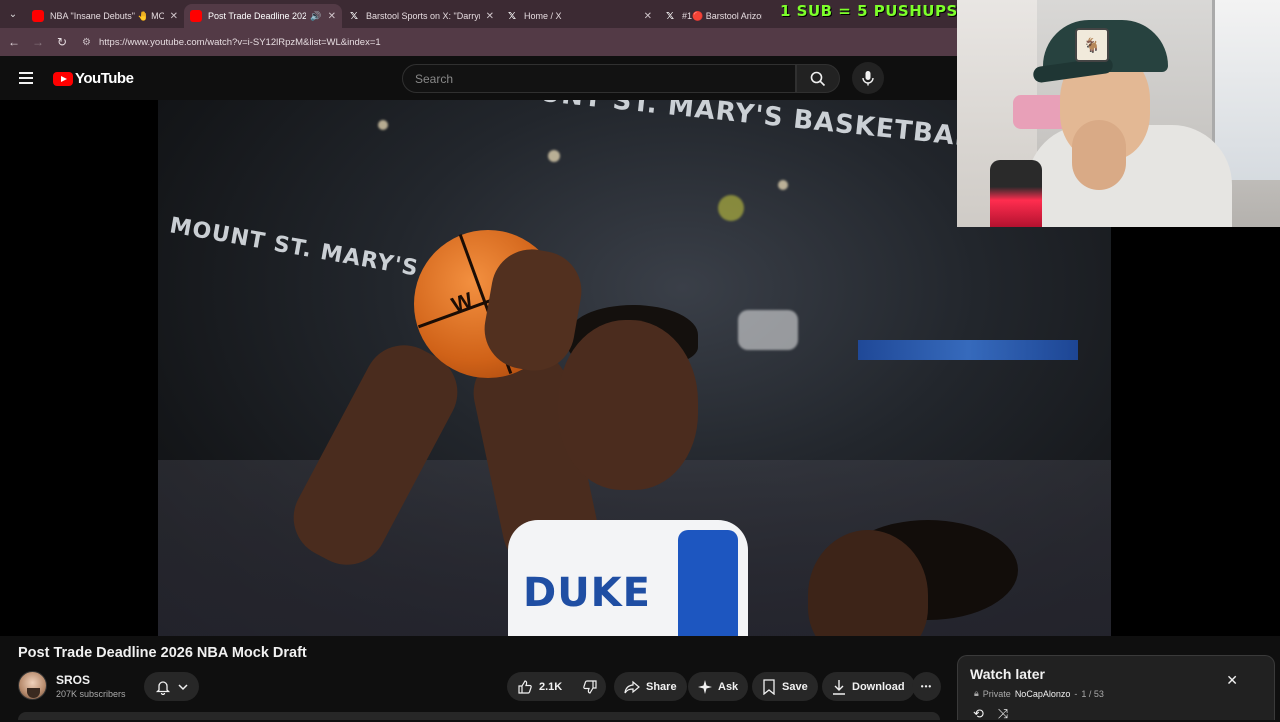  I want to click on more-icon: •••, so click(926, 686).